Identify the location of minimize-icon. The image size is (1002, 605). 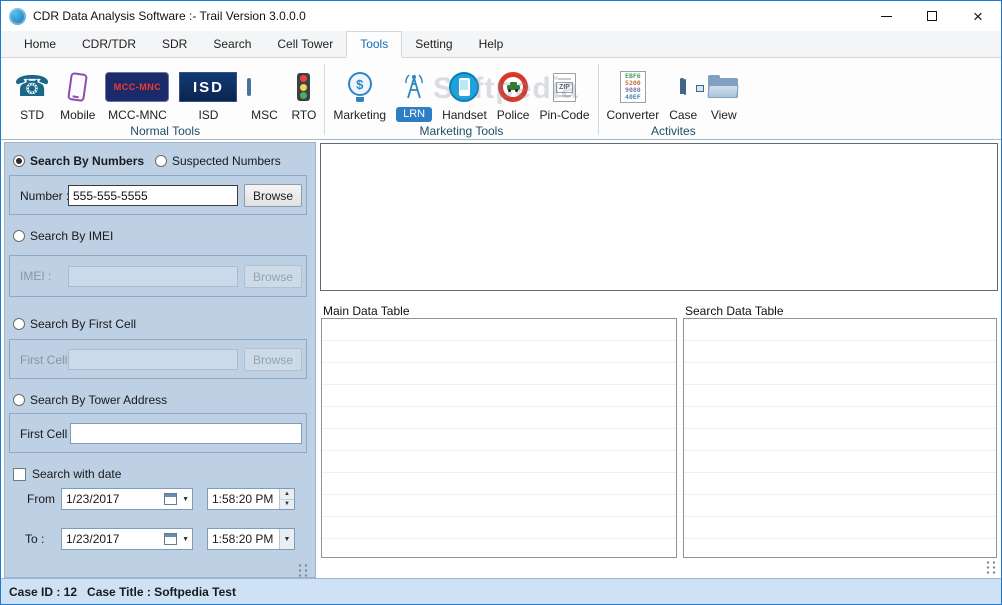
(886, 16).